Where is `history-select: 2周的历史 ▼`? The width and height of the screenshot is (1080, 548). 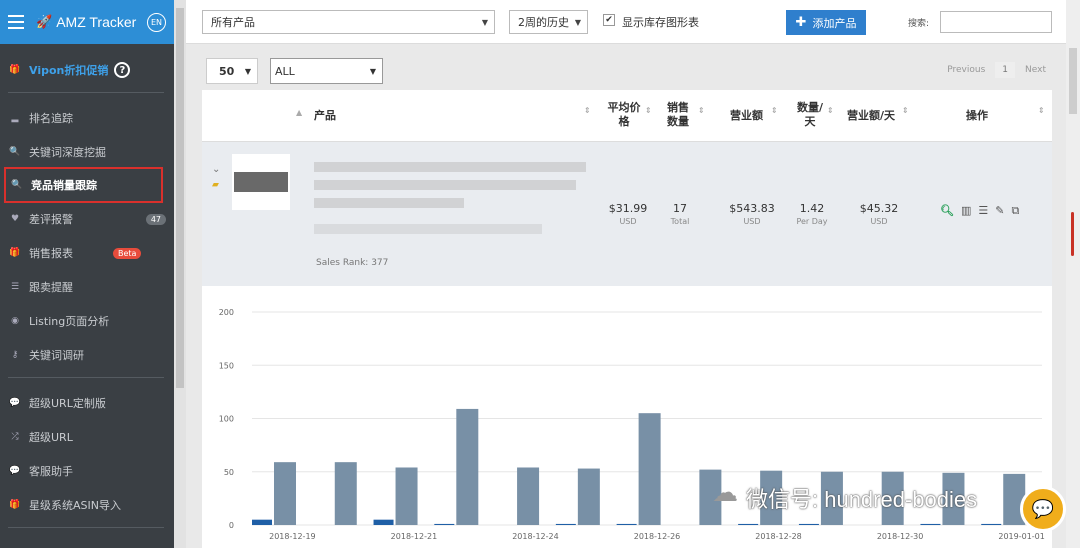 history-select: 2周的历史 ▼ is located at coordinates (548, 22).